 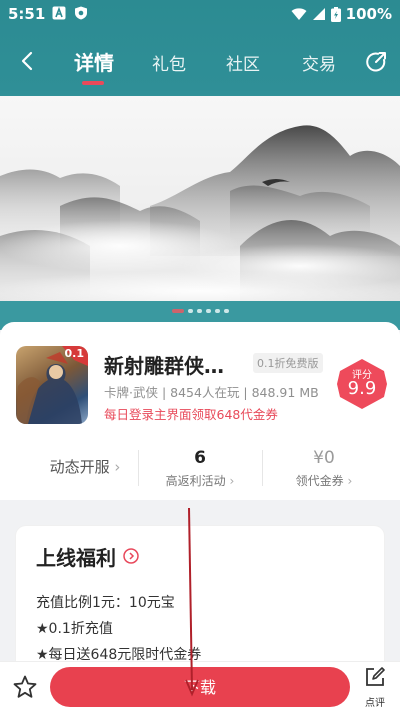 What do you see at coordinates (52, 385) in the screenshot?
I see `game-icon: 0.1` at bounding box center [52, 385].